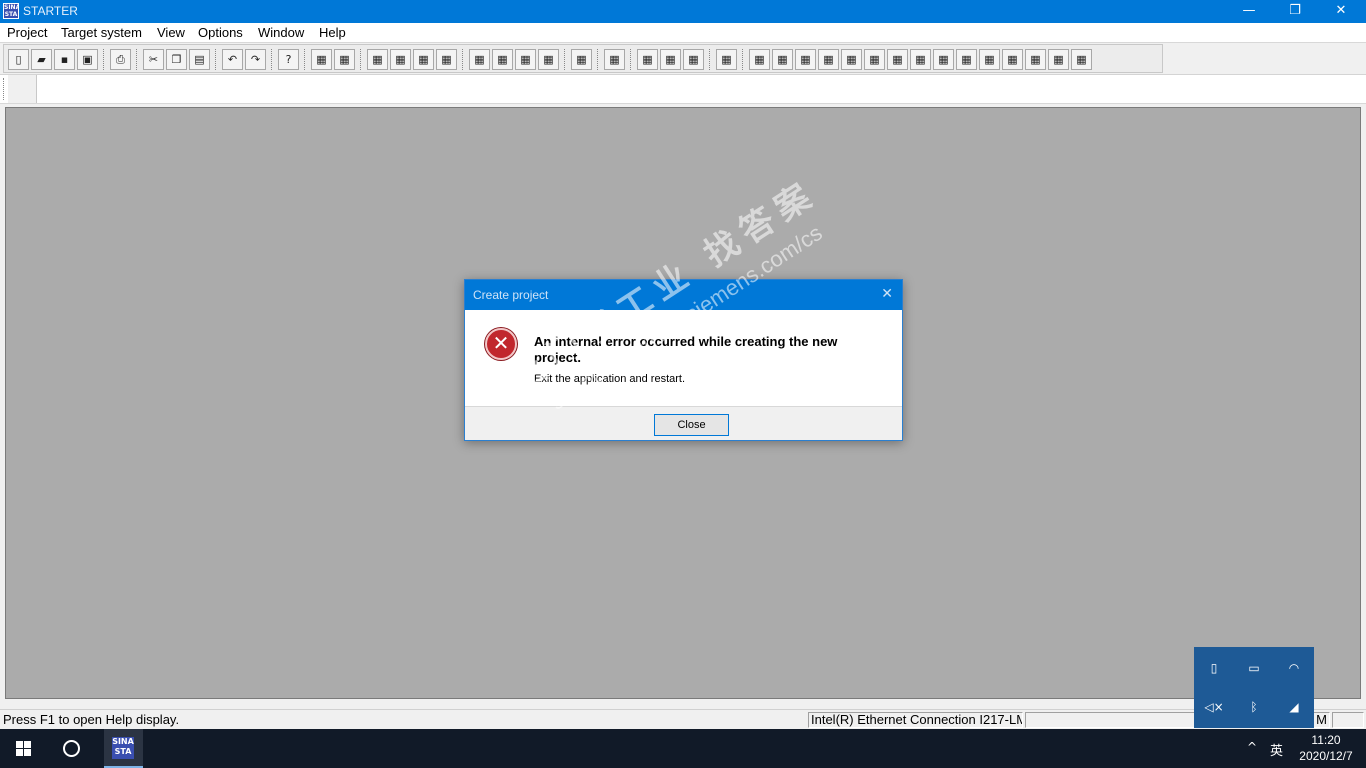  What do you see at coordinates (344, 59) in the screenshot?
I see `select-target-icon: ▦` at bounding box center [344, 59].